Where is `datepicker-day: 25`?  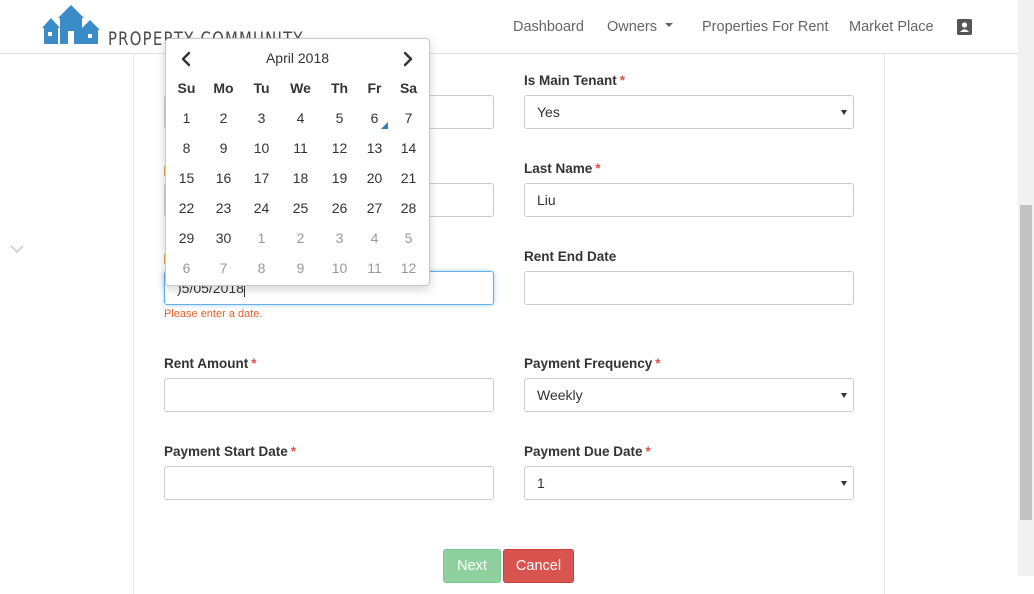
datepicker-day: 25 is located at coordinates (300, 208).